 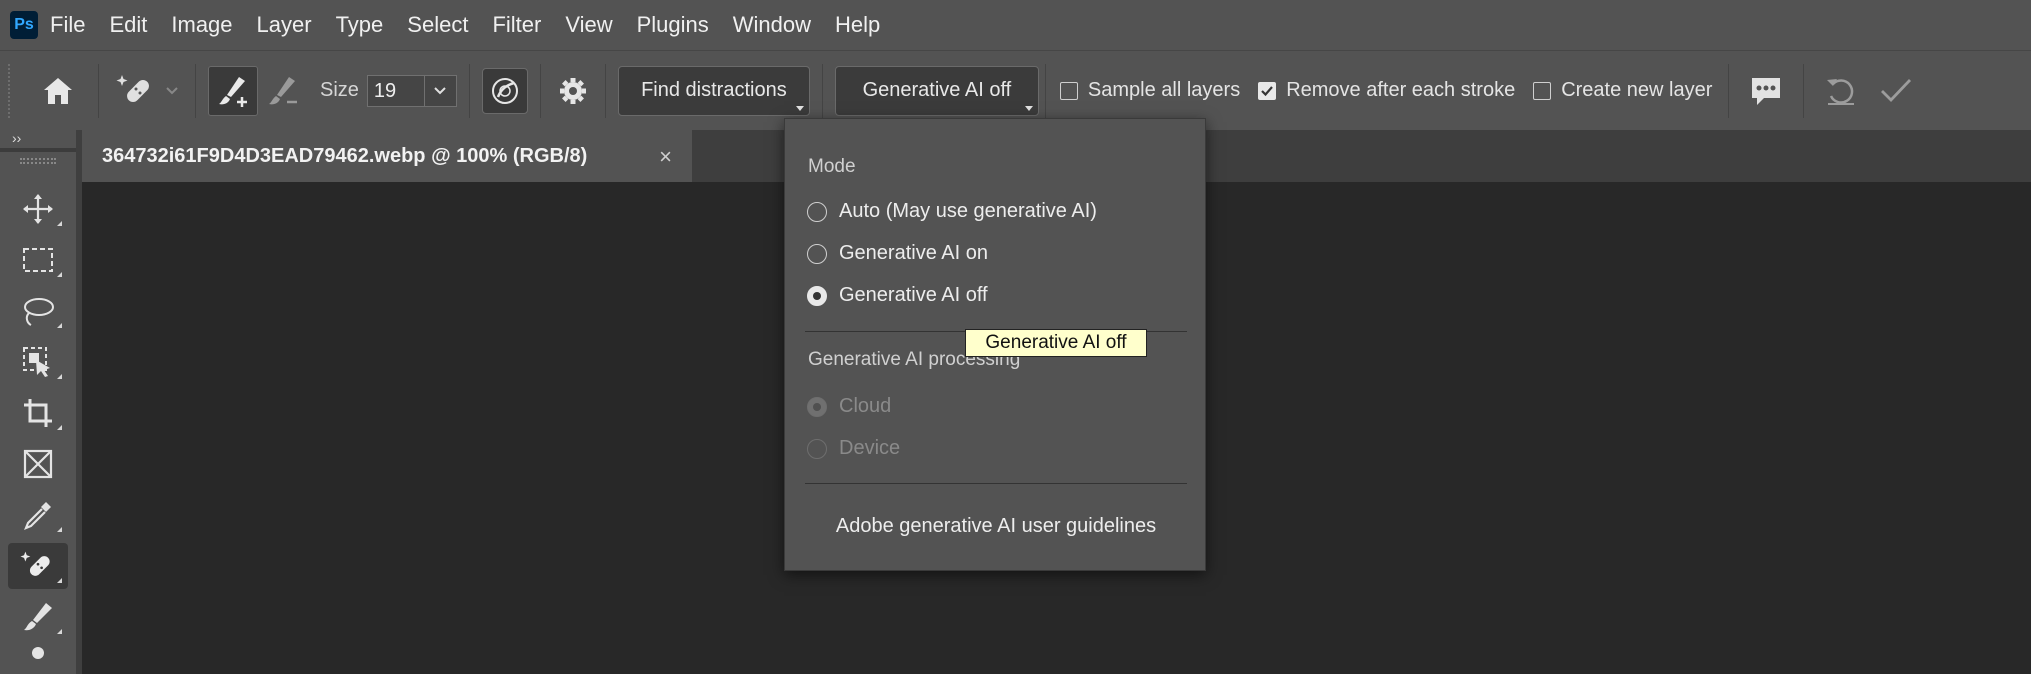 I want to click on pressure-size-button, so click(x=504, y=90).